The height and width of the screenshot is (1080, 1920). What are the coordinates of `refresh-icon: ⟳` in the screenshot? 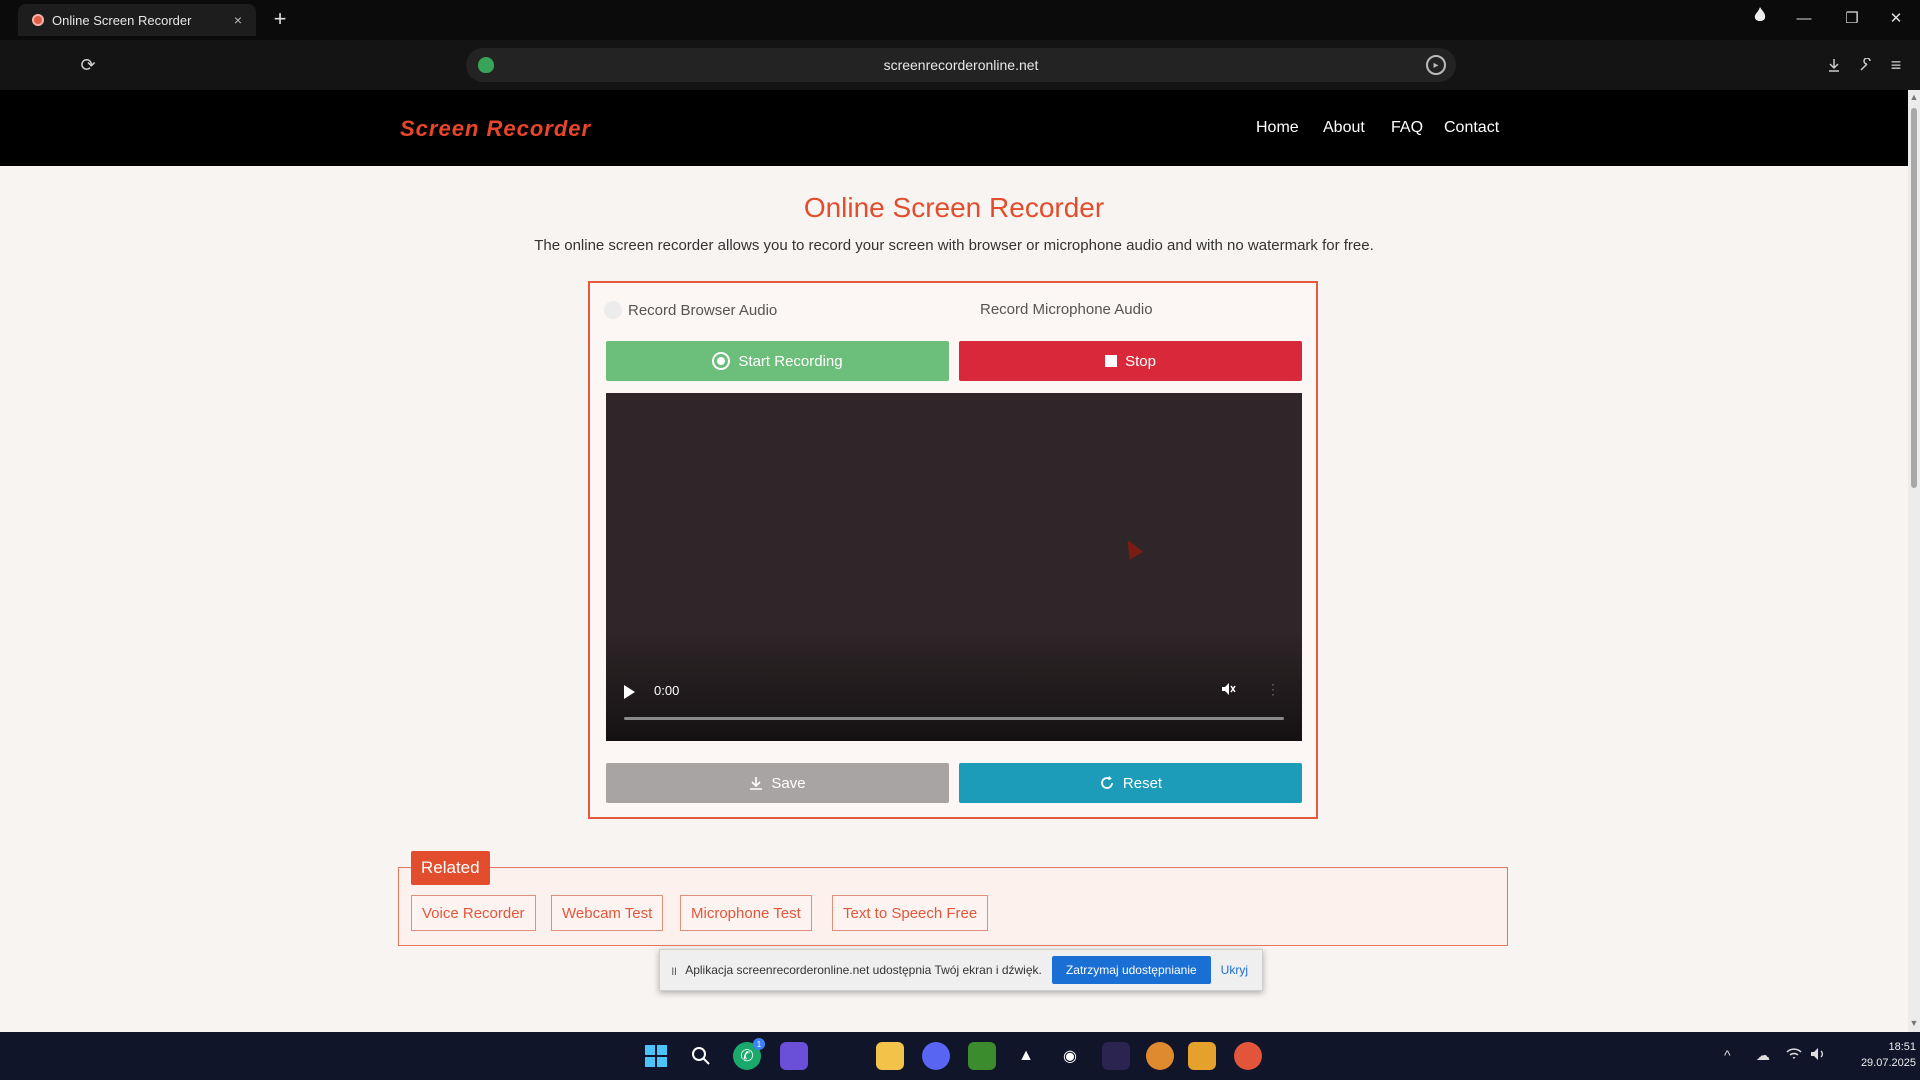 It's located at (88, 65).